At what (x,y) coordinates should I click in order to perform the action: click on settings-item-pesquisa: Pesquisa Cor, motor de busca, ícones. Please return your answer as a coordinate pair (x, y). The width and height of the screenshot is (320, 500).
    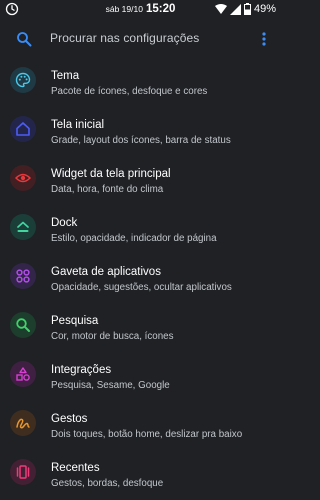
    Looking at the image, I should click on (140, 326).